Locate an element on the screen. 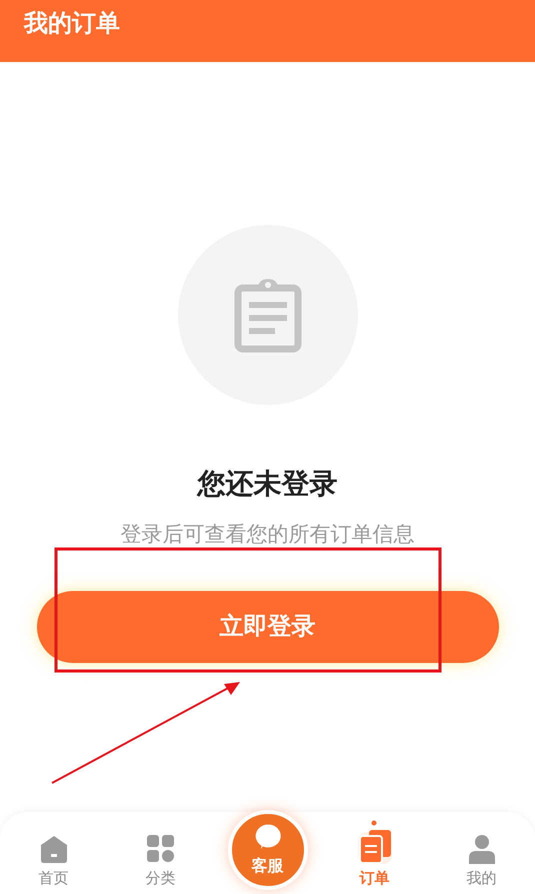 The image size is (535, 894). home-icon is located at coordinates (53, 849).